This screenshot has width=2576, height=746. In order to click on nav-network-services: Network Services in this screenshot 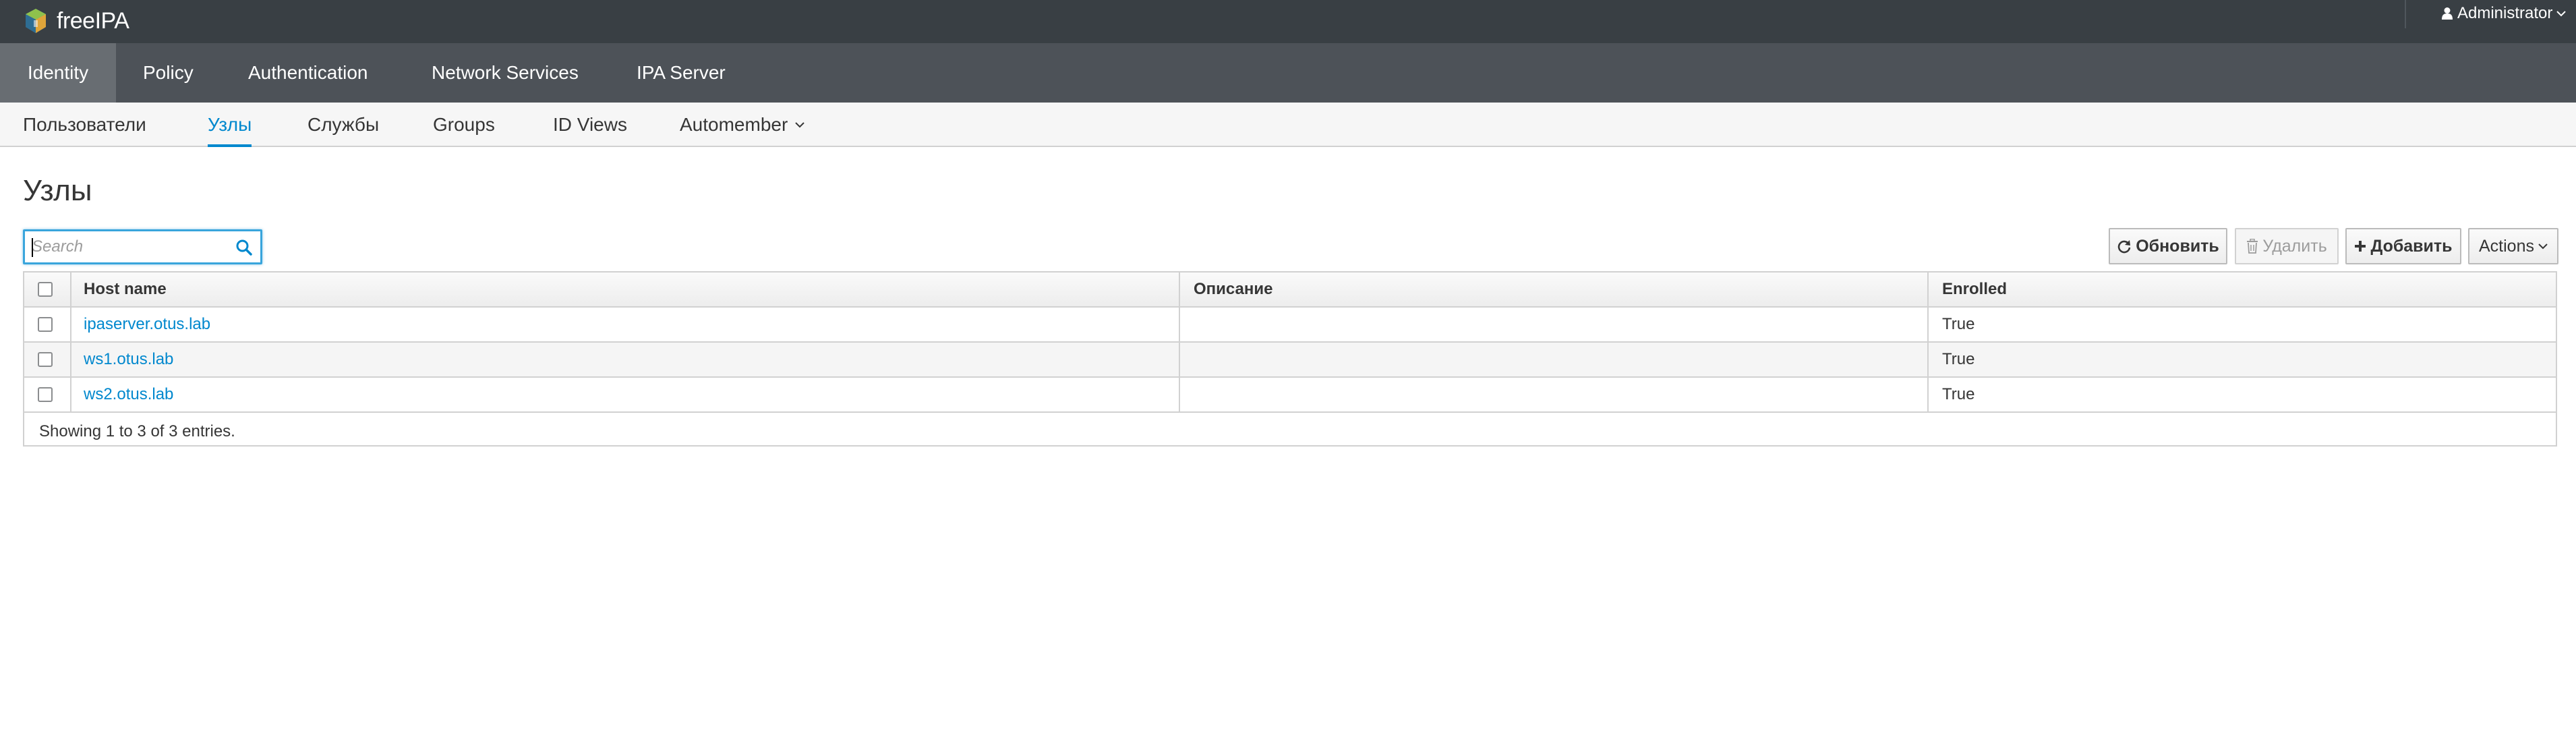, I will do `click(505, 73)`.